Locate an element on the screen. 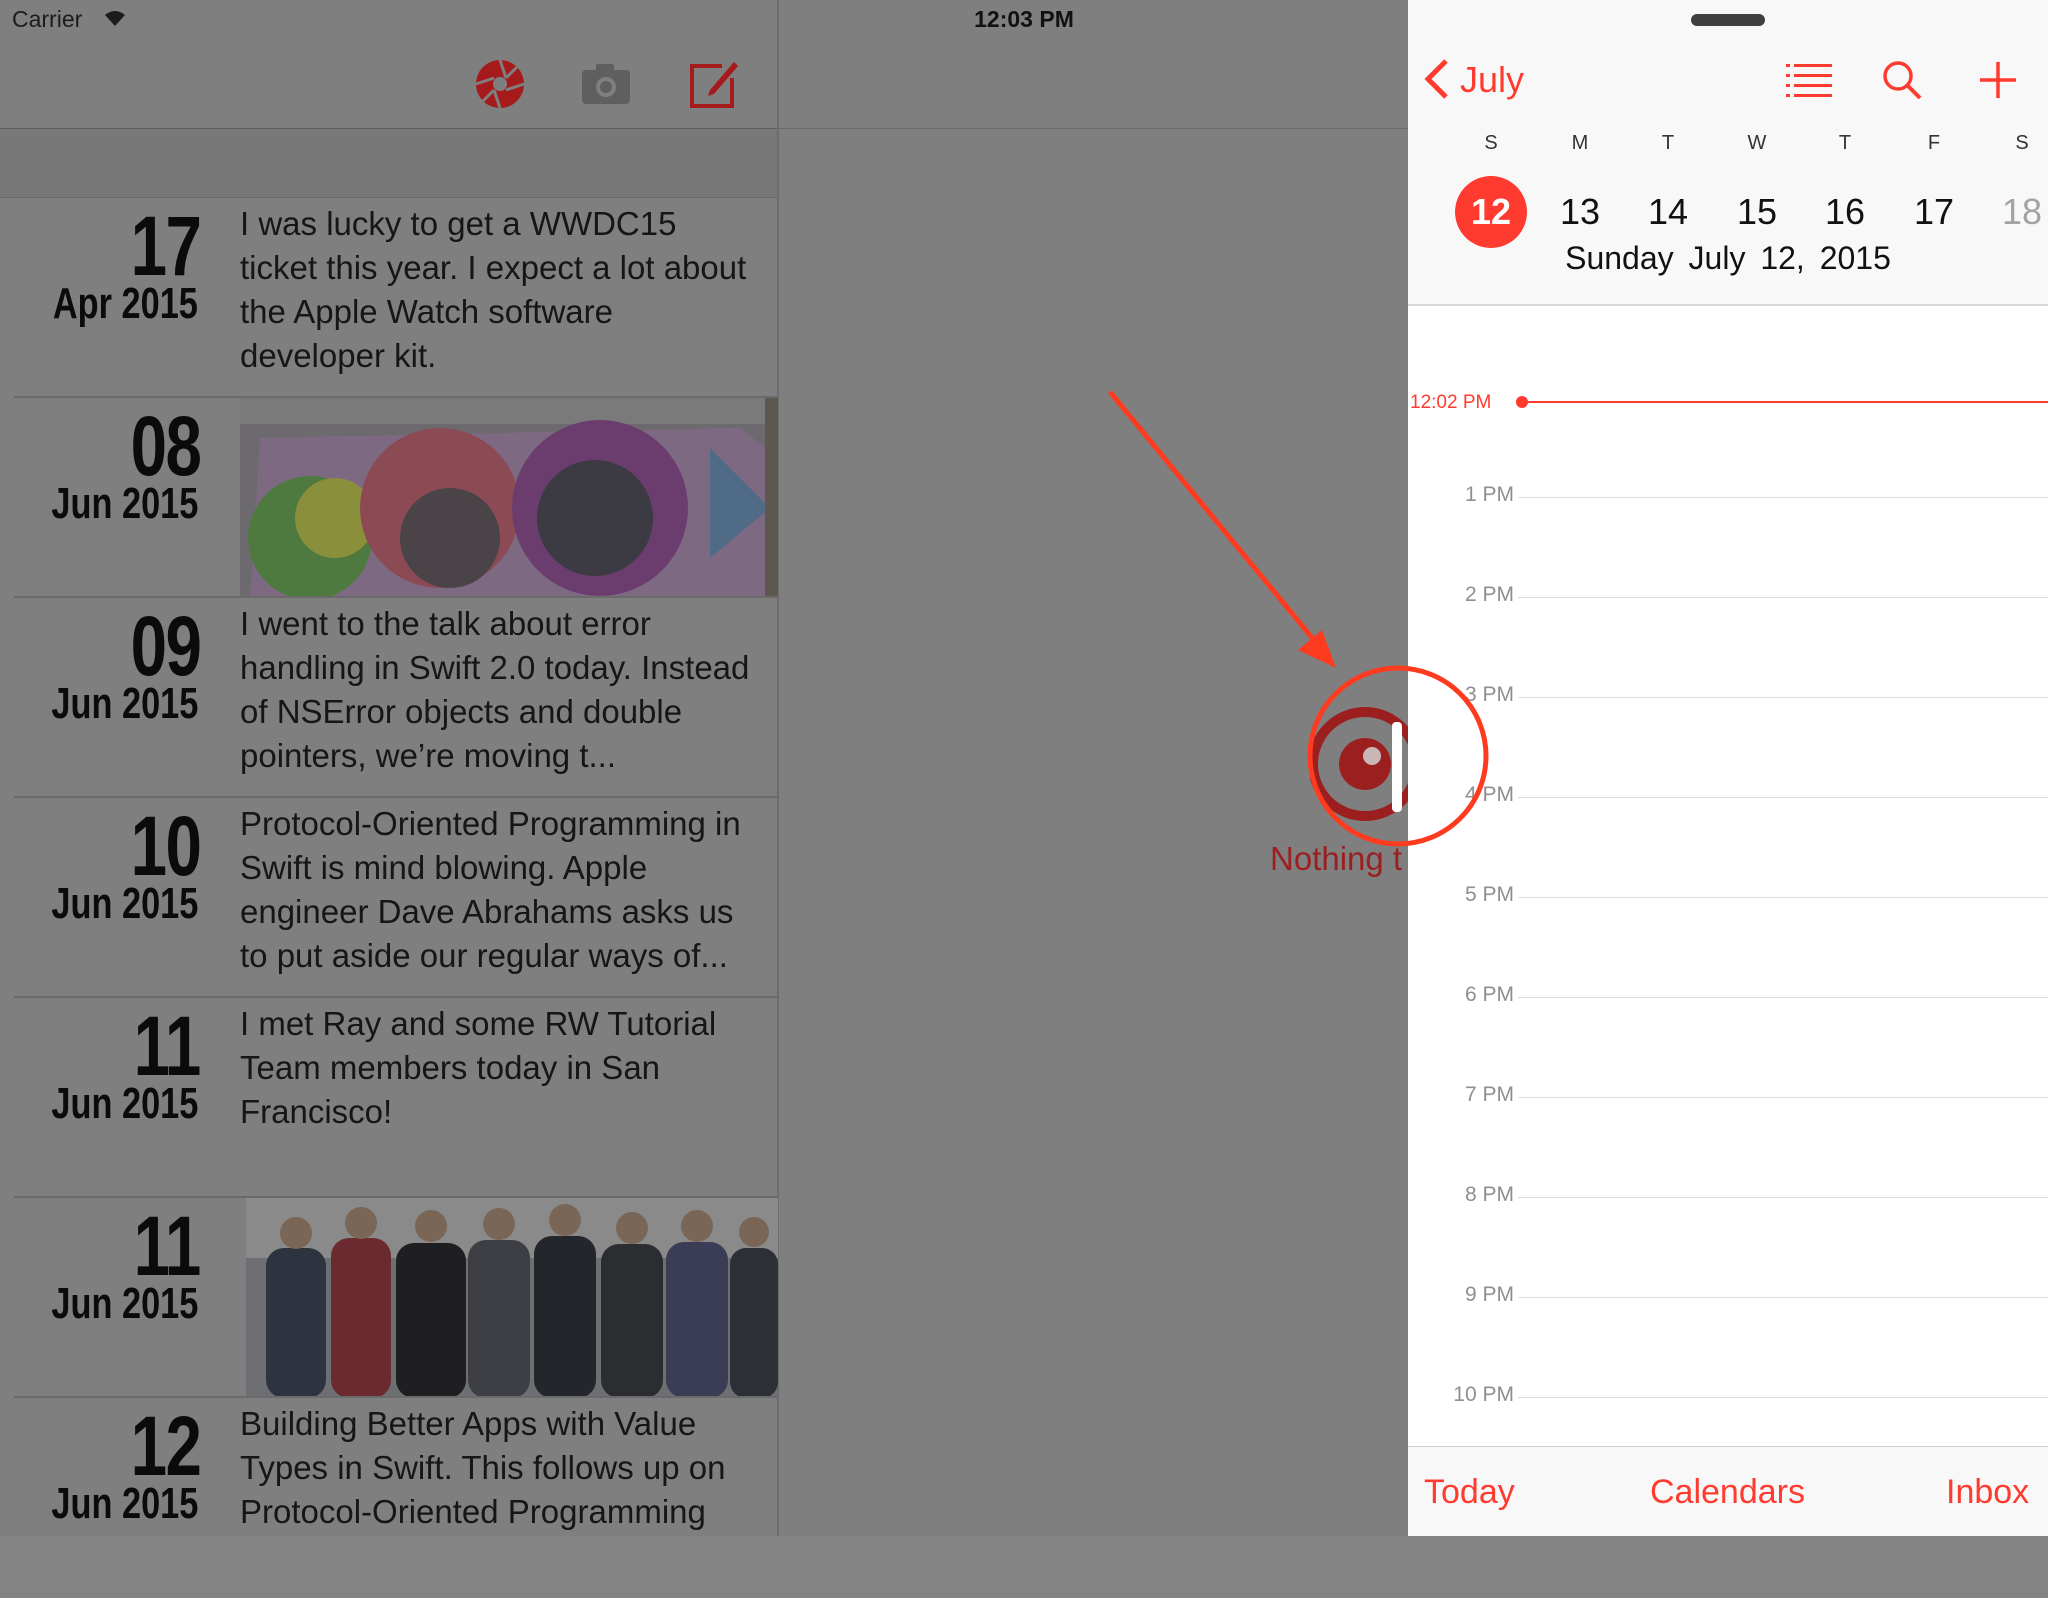  hour-label: 10 PM is located at coordinates (1483, 1394).